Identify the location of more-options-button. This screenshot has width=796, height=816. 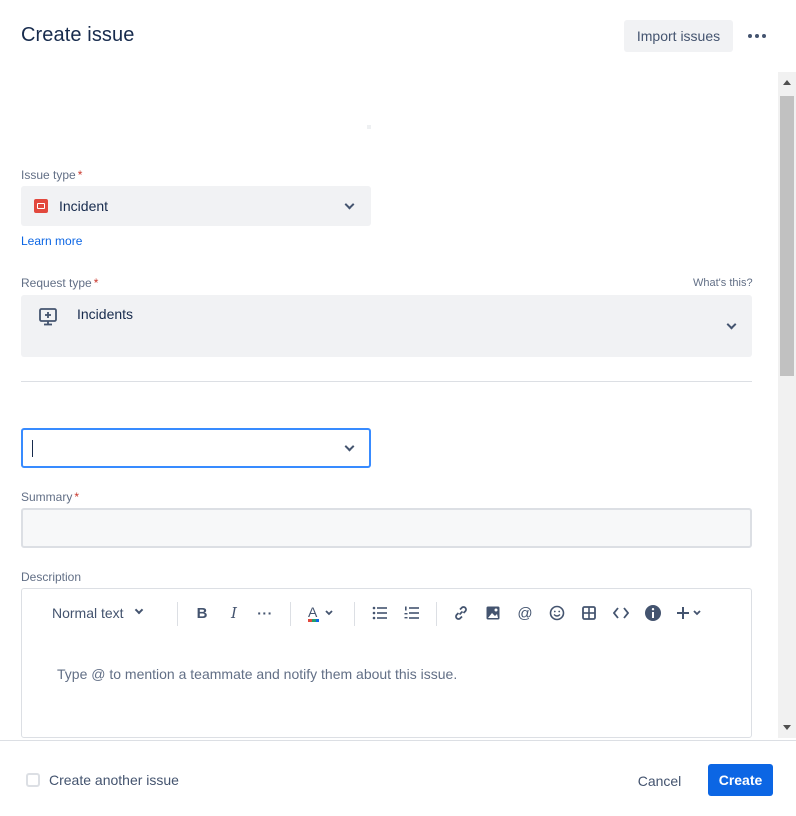
(757, 36).